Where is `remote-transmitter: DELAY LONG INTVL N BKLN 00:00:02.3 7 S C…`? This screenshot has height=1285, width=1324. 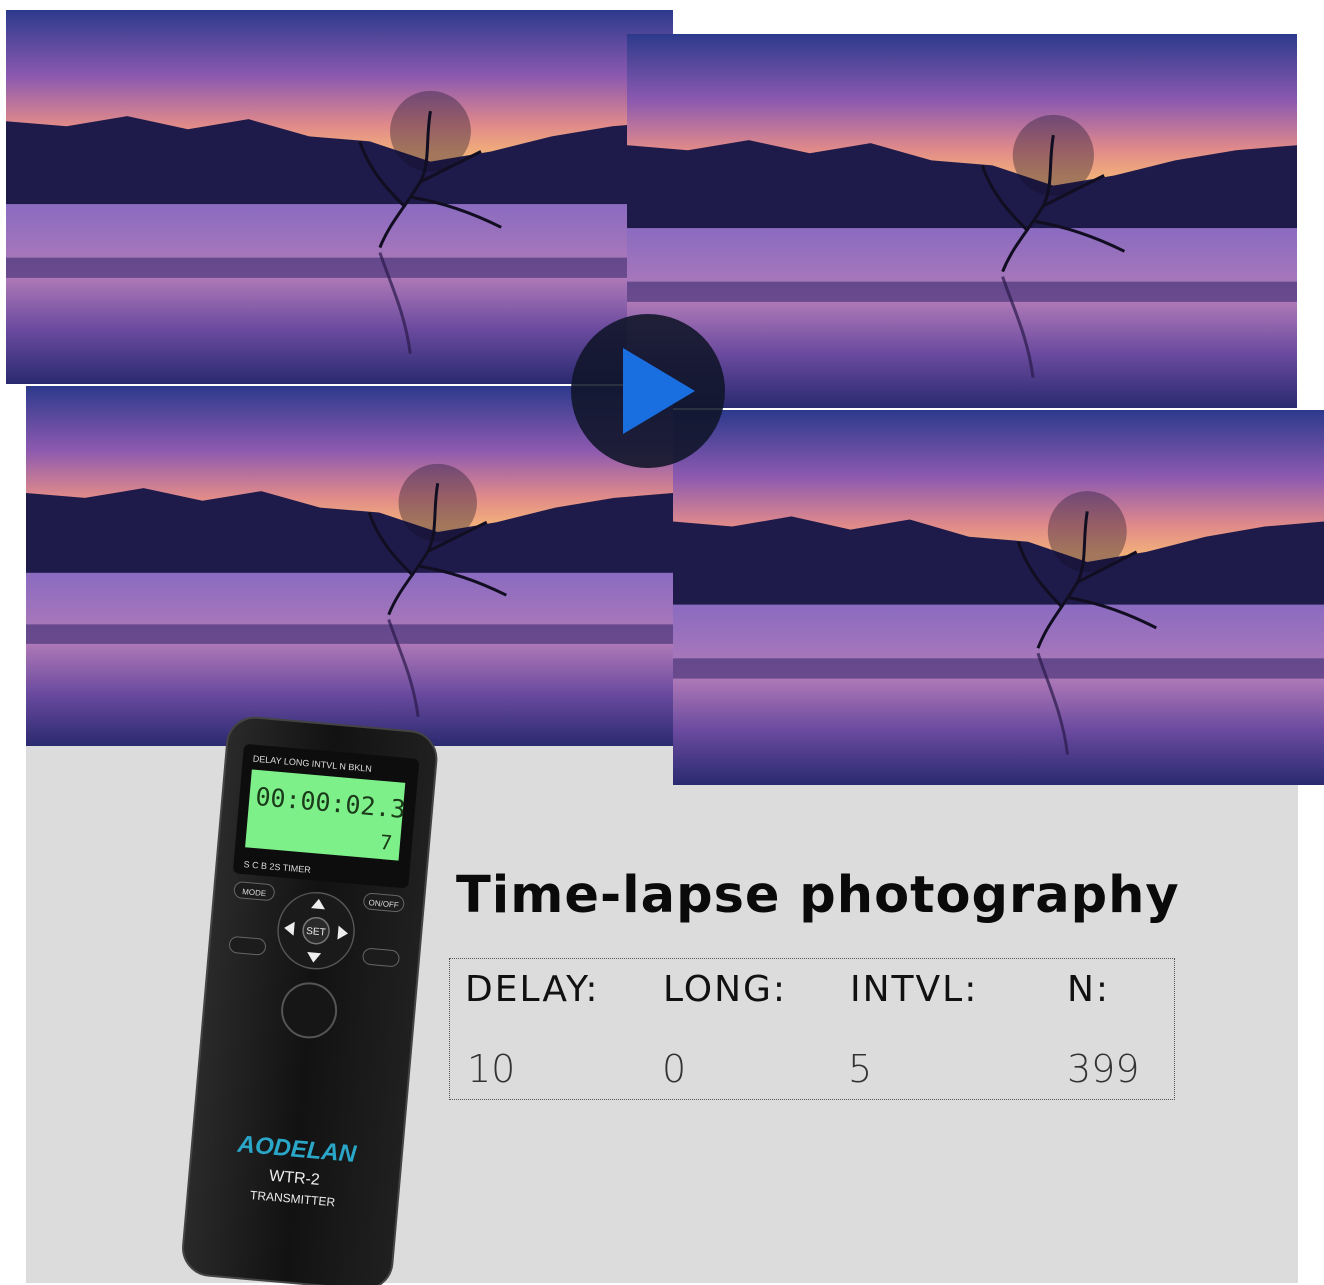 remote-transmitter: DELAY LONG INTVL N BKLN 00:00:02.3 7 S C… is located at coordinates (305, 1000).